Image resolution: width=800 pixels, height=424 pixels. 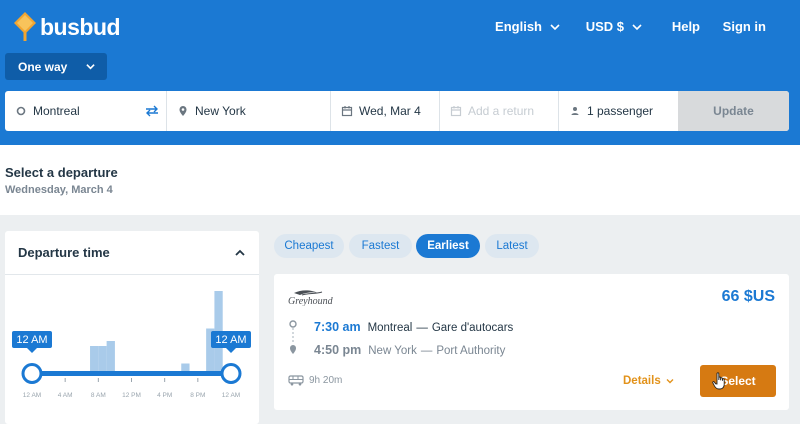 What do you see at coordinates (512, 246) in the screenshot?
I see `sort-tab-latest: Latest` at bounding box center [512, 246].